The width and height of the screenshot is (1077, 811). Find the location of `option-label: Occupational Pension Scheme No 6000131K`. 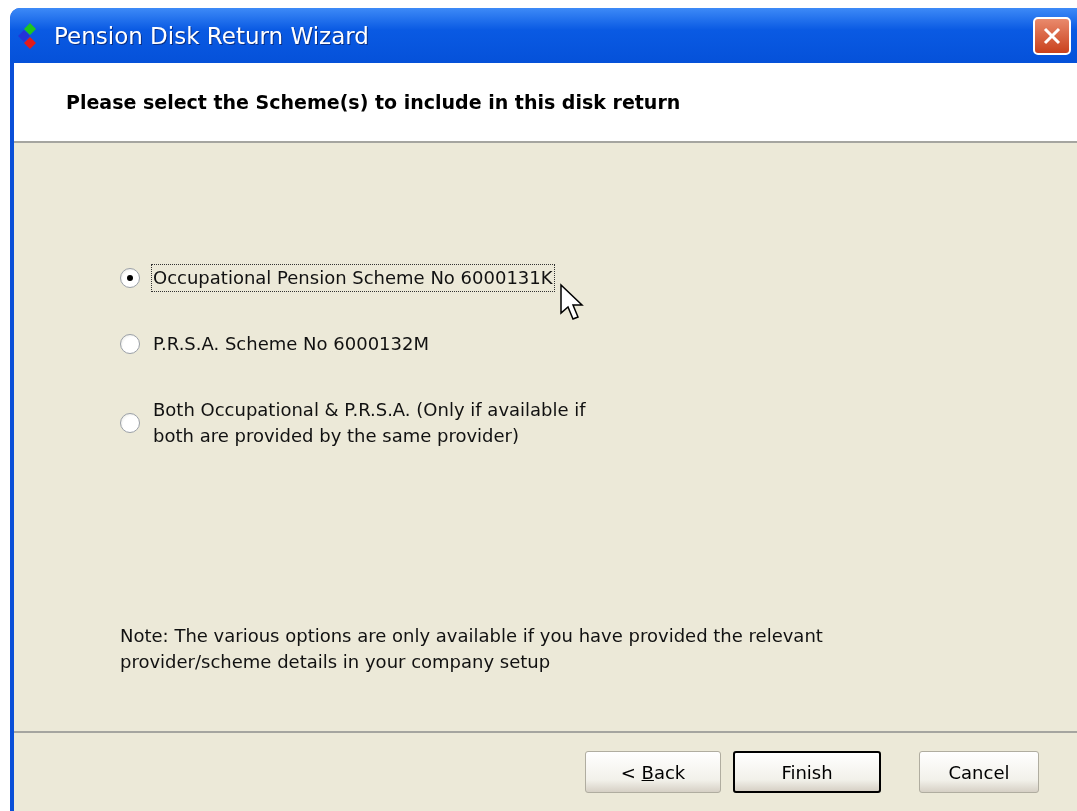

option-label: Occupational Pension Scheme No 6000131K is located at coordinates (353, 278).